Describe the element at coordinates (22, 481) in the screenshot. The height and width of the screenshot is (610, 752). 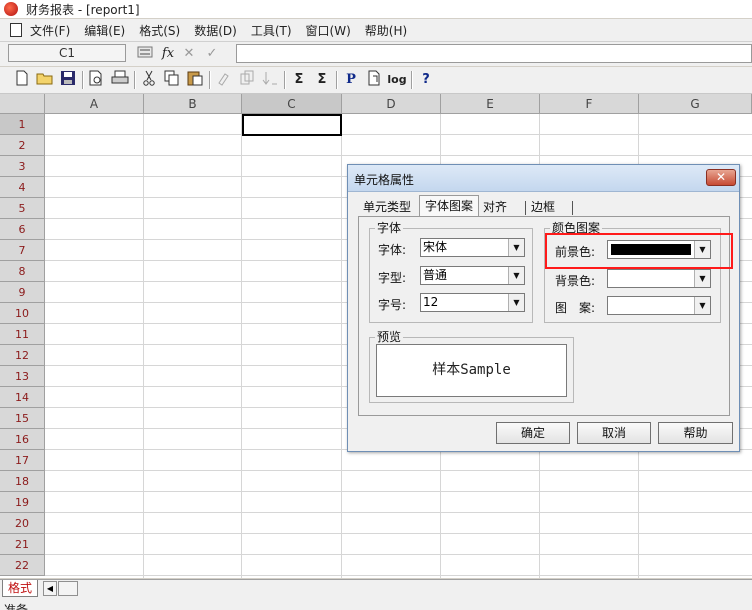
I see `row-header: 18` at that location.